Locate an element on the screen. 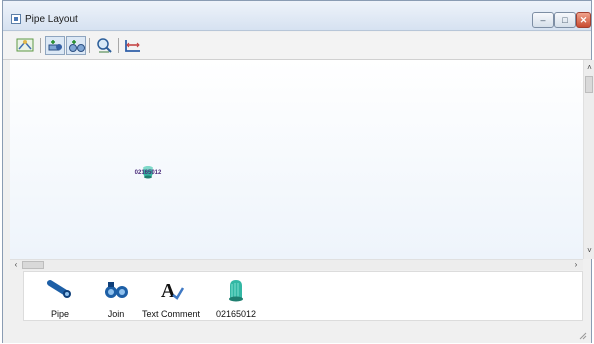 The image size is (594, 344). vertical-scroll-thumb is located at coordinates (589, 84).